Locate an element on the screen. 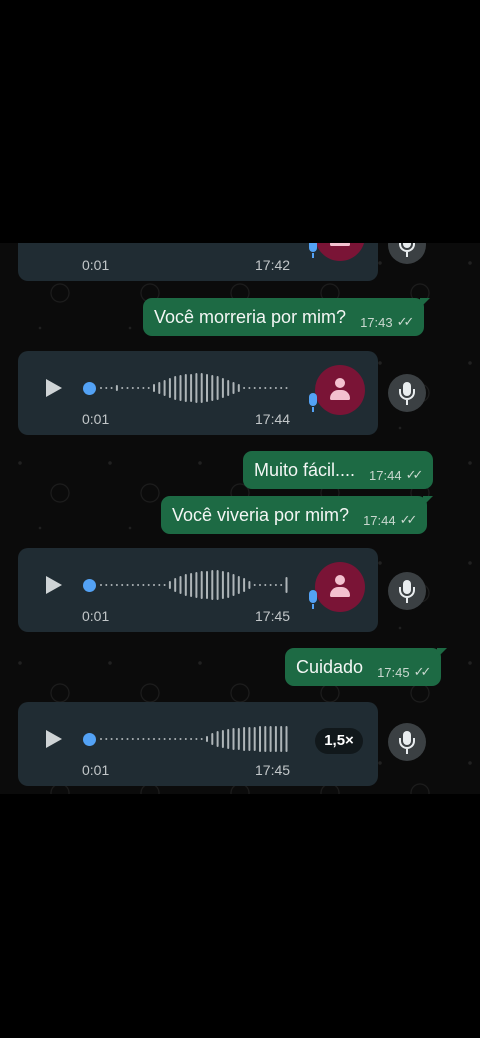  waveform is located at coordinates (194, 388).